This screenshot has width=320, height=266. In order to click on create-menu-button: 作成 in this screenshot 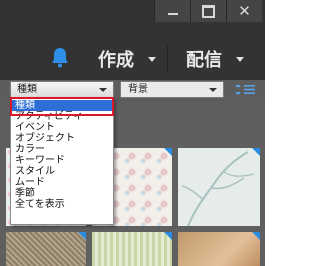, I will do `click(116, 59)`.